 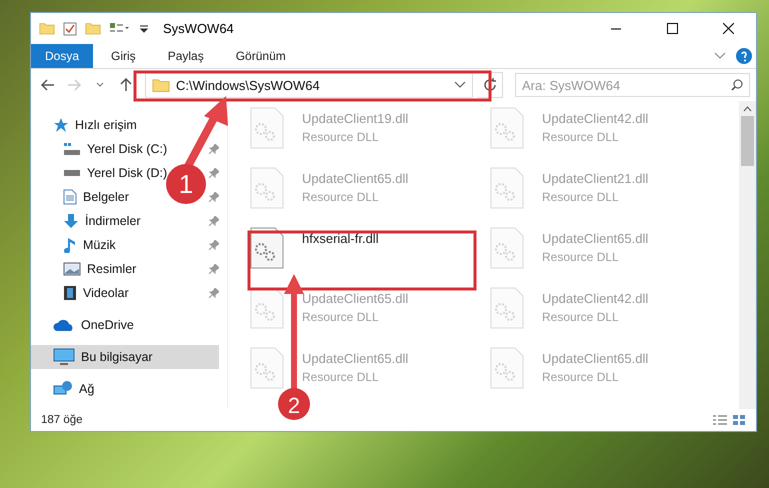 I want to click on scroll-up-icon, so click(x=747, y=109).